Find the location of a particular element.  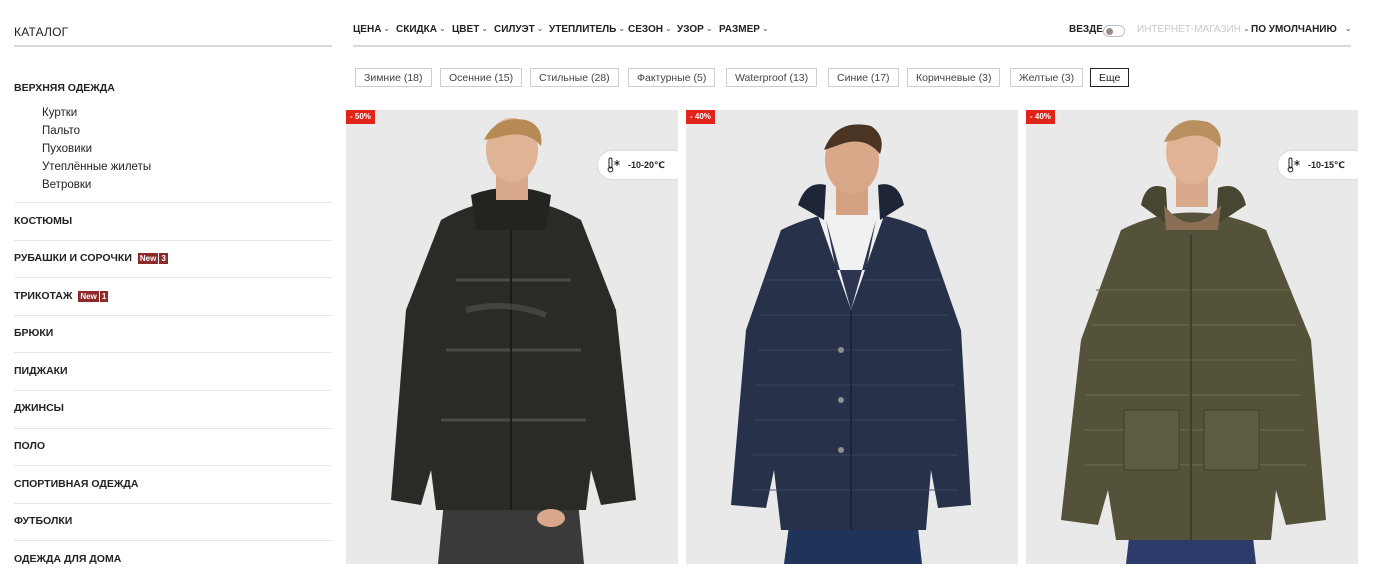

filter-insulation: УТЕПЛИТЕЛЬ ⌄ is located at coordinates (587, 29).